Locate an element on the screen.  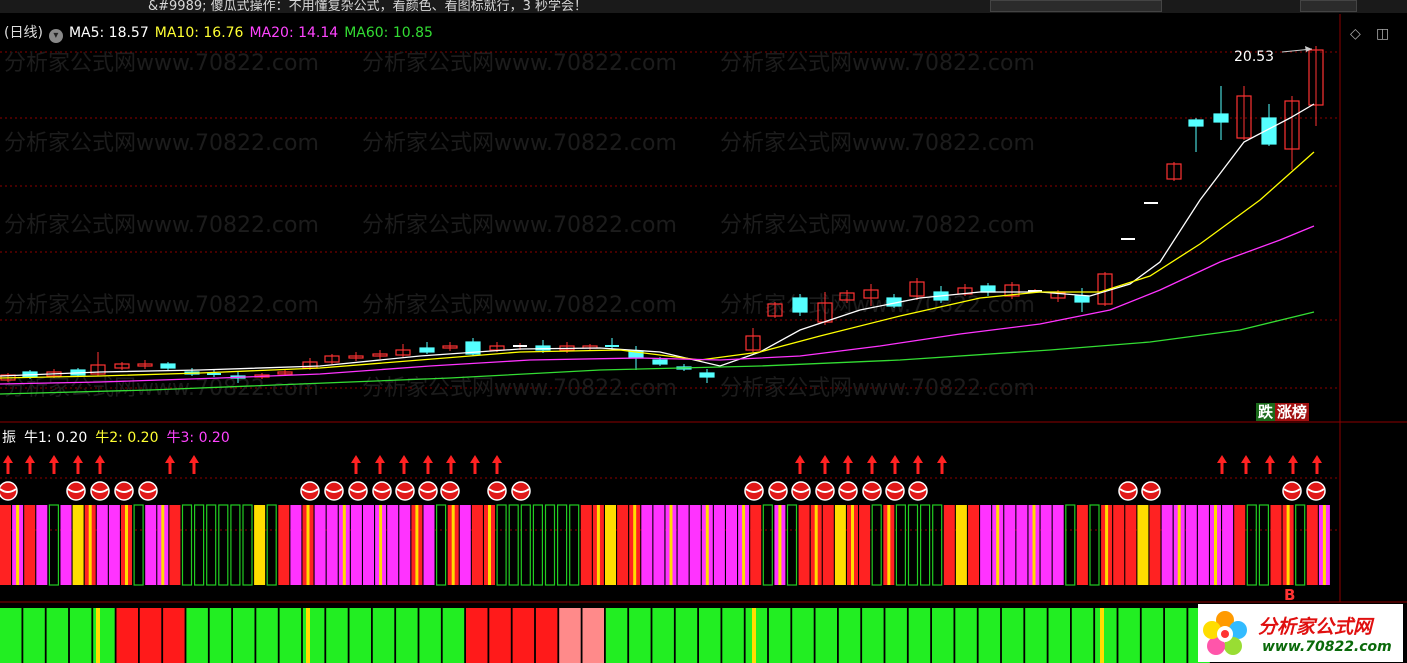
rank-badge: 跌涨榜 is located at coordinates (1283, 411).